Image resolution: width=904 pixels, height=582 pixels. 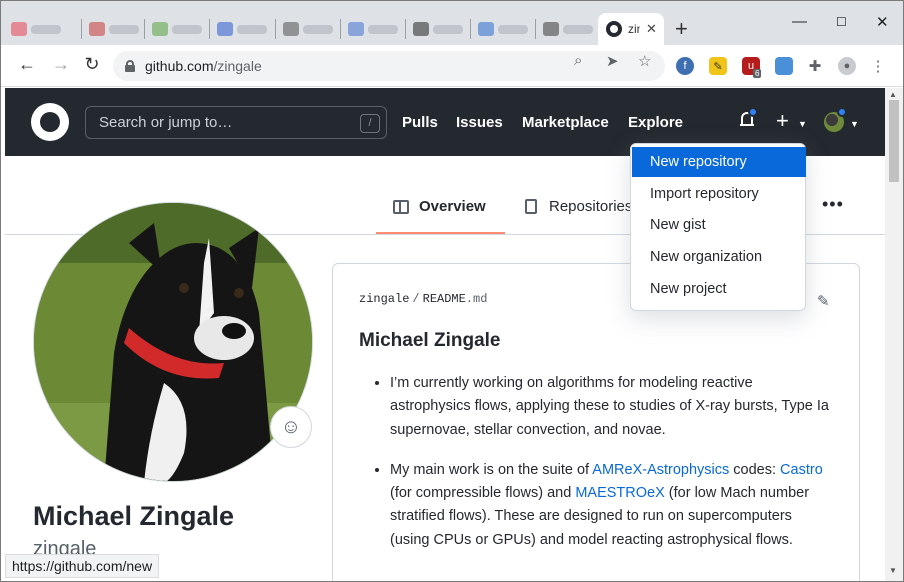 What do you see at coordinates (92, 64) in the screenshot?
I see `reload-icon: ↻` at bounding box center [92, 64].